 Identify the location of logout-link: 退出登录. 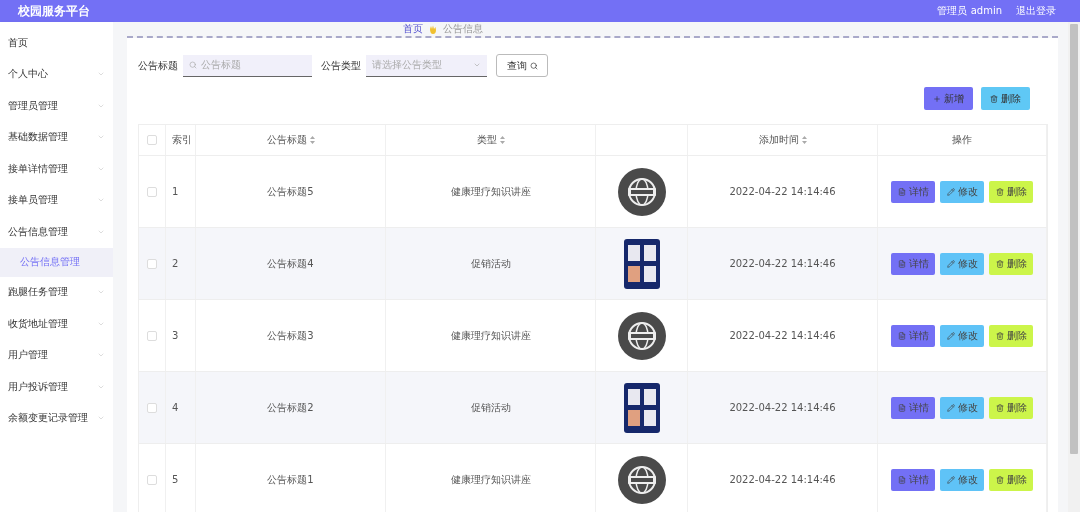
(1036, 11).